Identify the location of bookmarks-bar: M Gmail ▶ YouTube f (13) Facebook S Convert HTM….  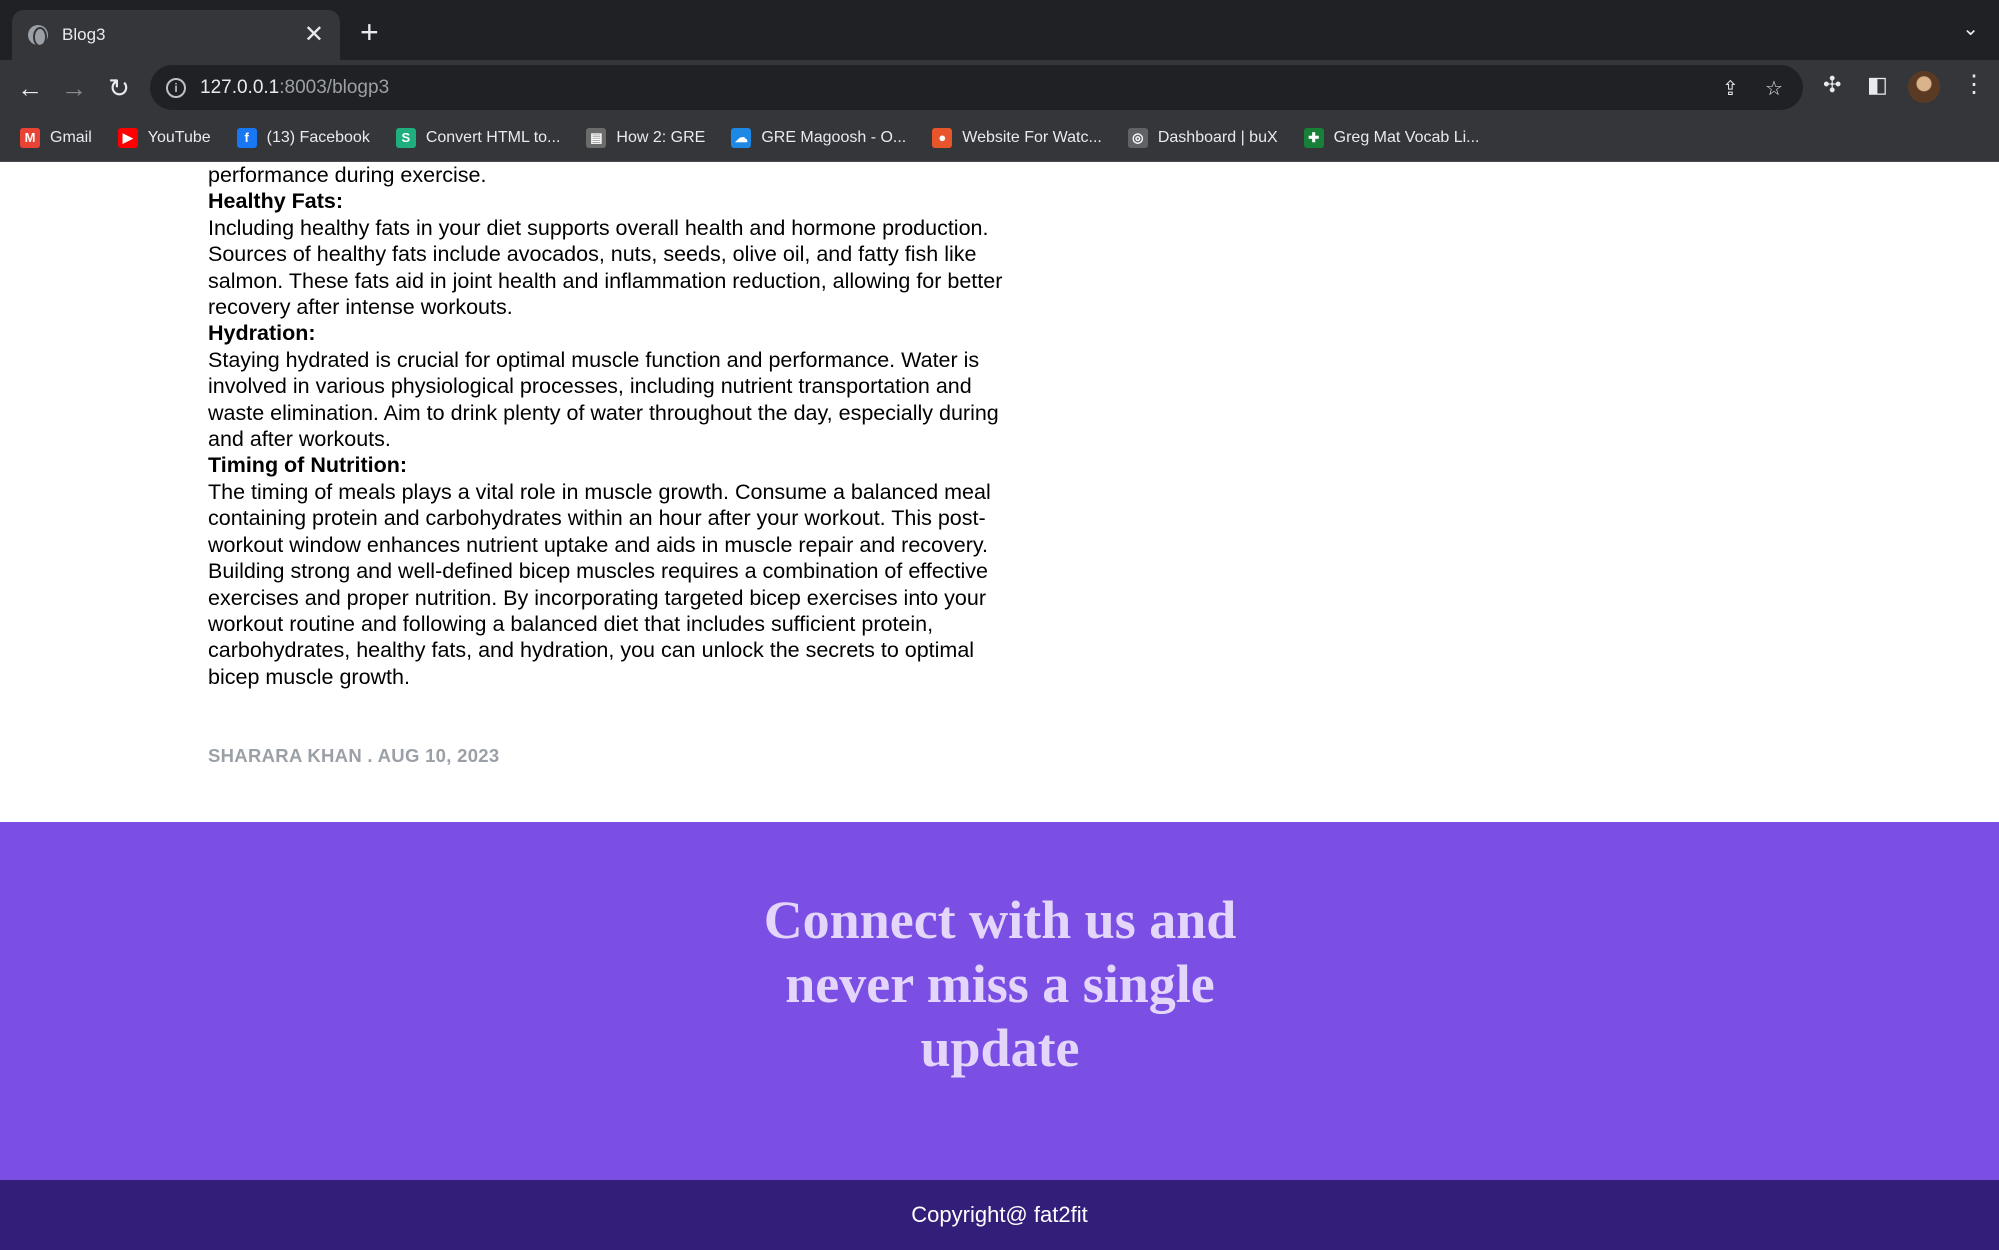
(999, 138).